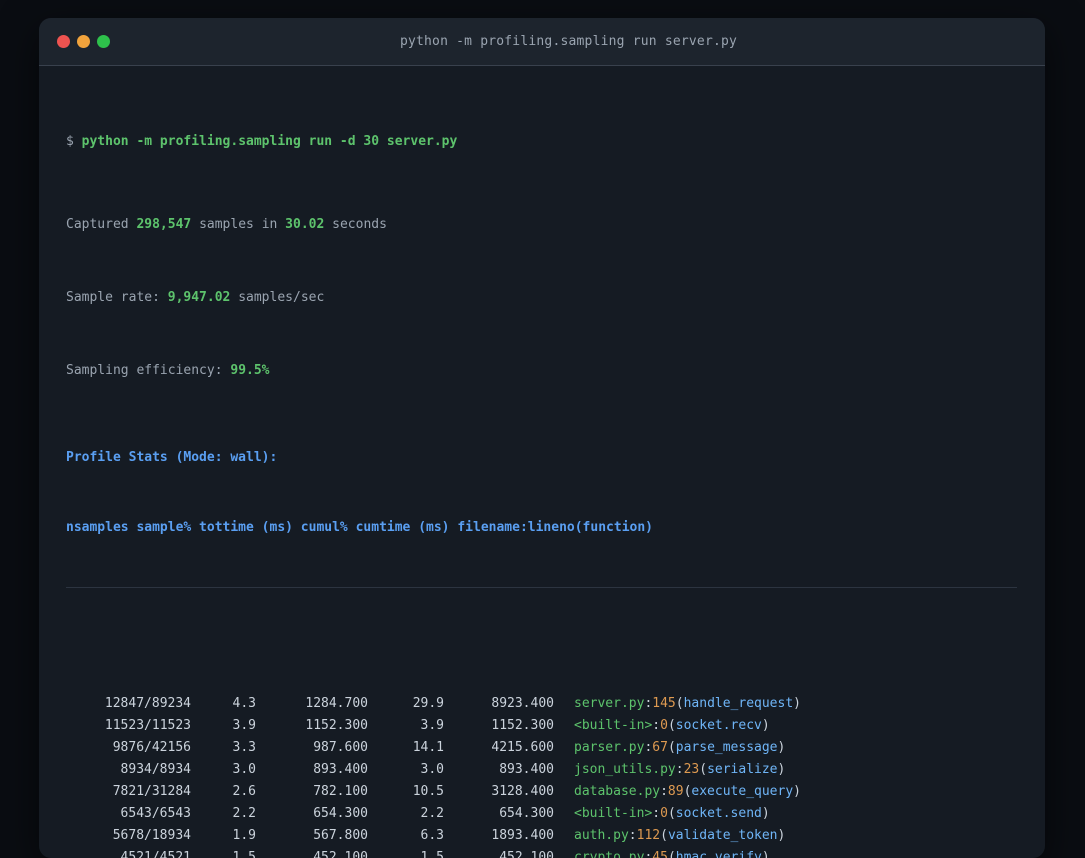 The height and width of the screenshot is (858, 1085). What do you see at coordinates (499, 835) in the screenshot?
I see `cumtime-cell: 1893.400` at bounding box center [499, 835].